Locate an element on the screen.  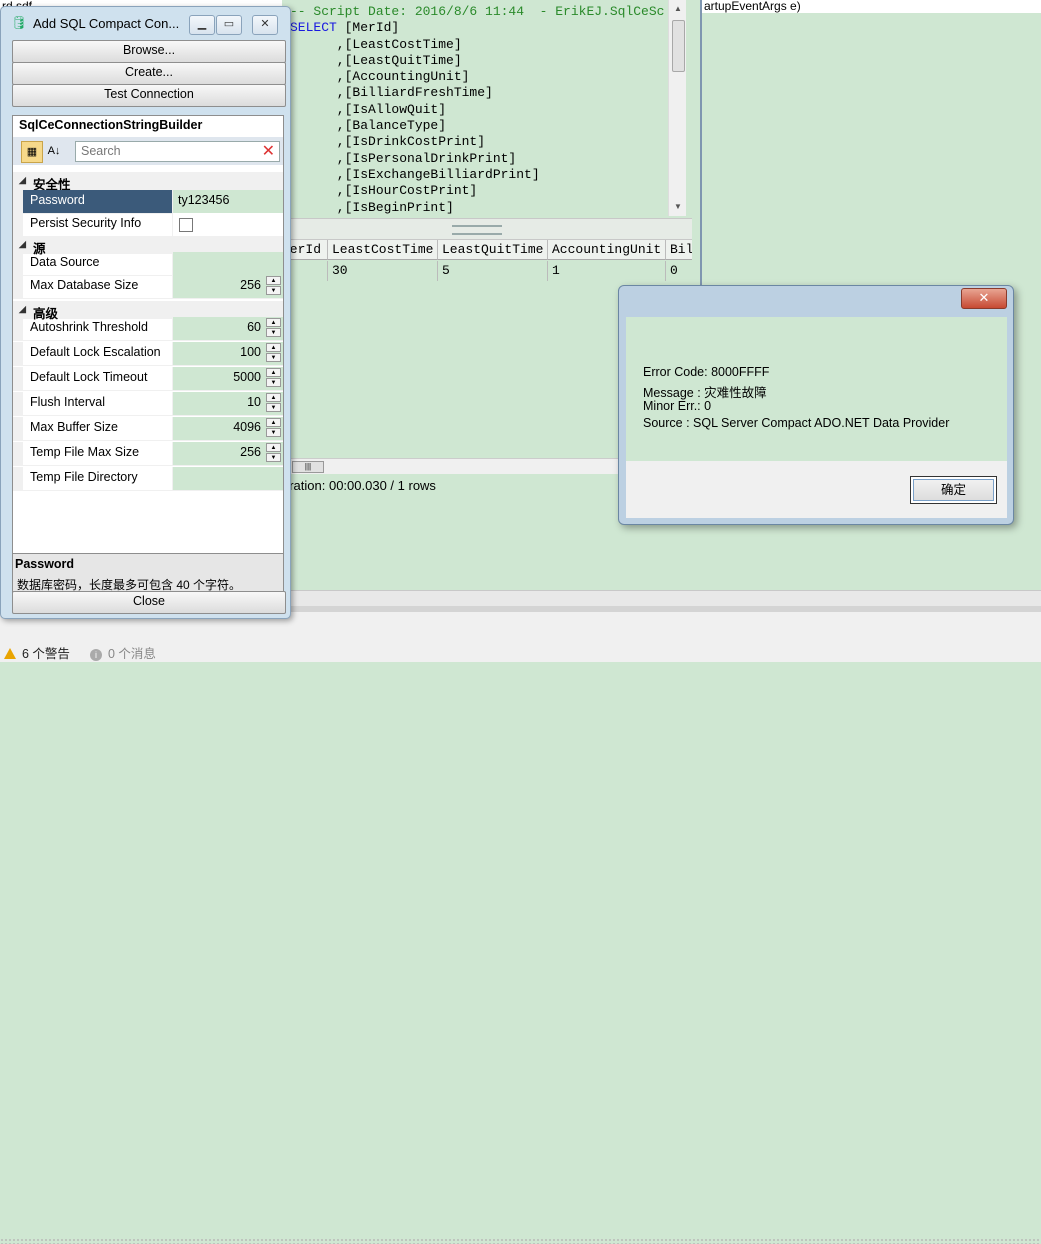
max-database-size-spinner: ▲ ▼ is located at coordinates (273, 286).